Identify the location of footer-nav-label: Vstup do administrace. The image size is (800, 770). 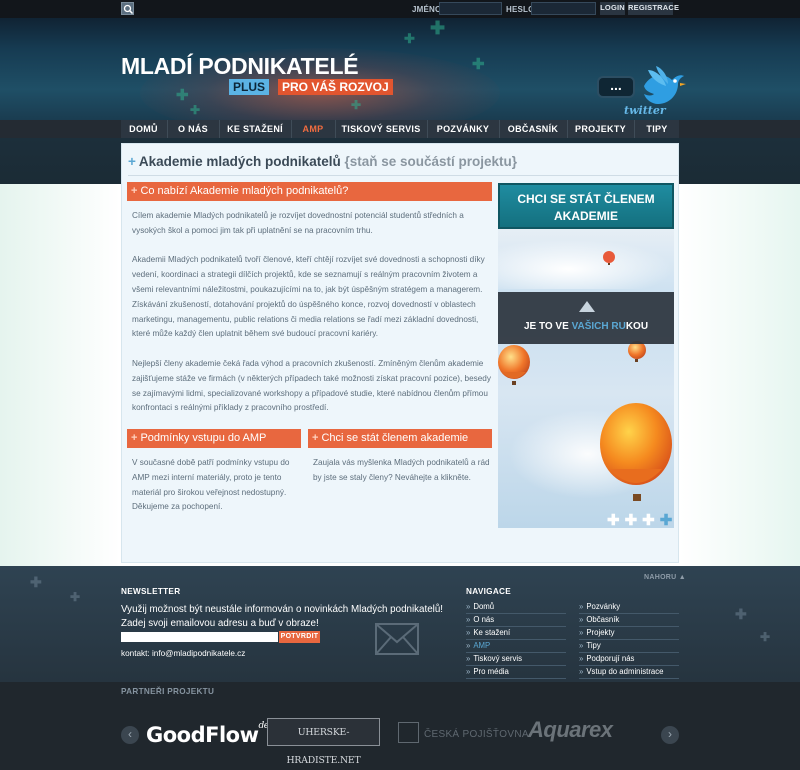
(625, 671).